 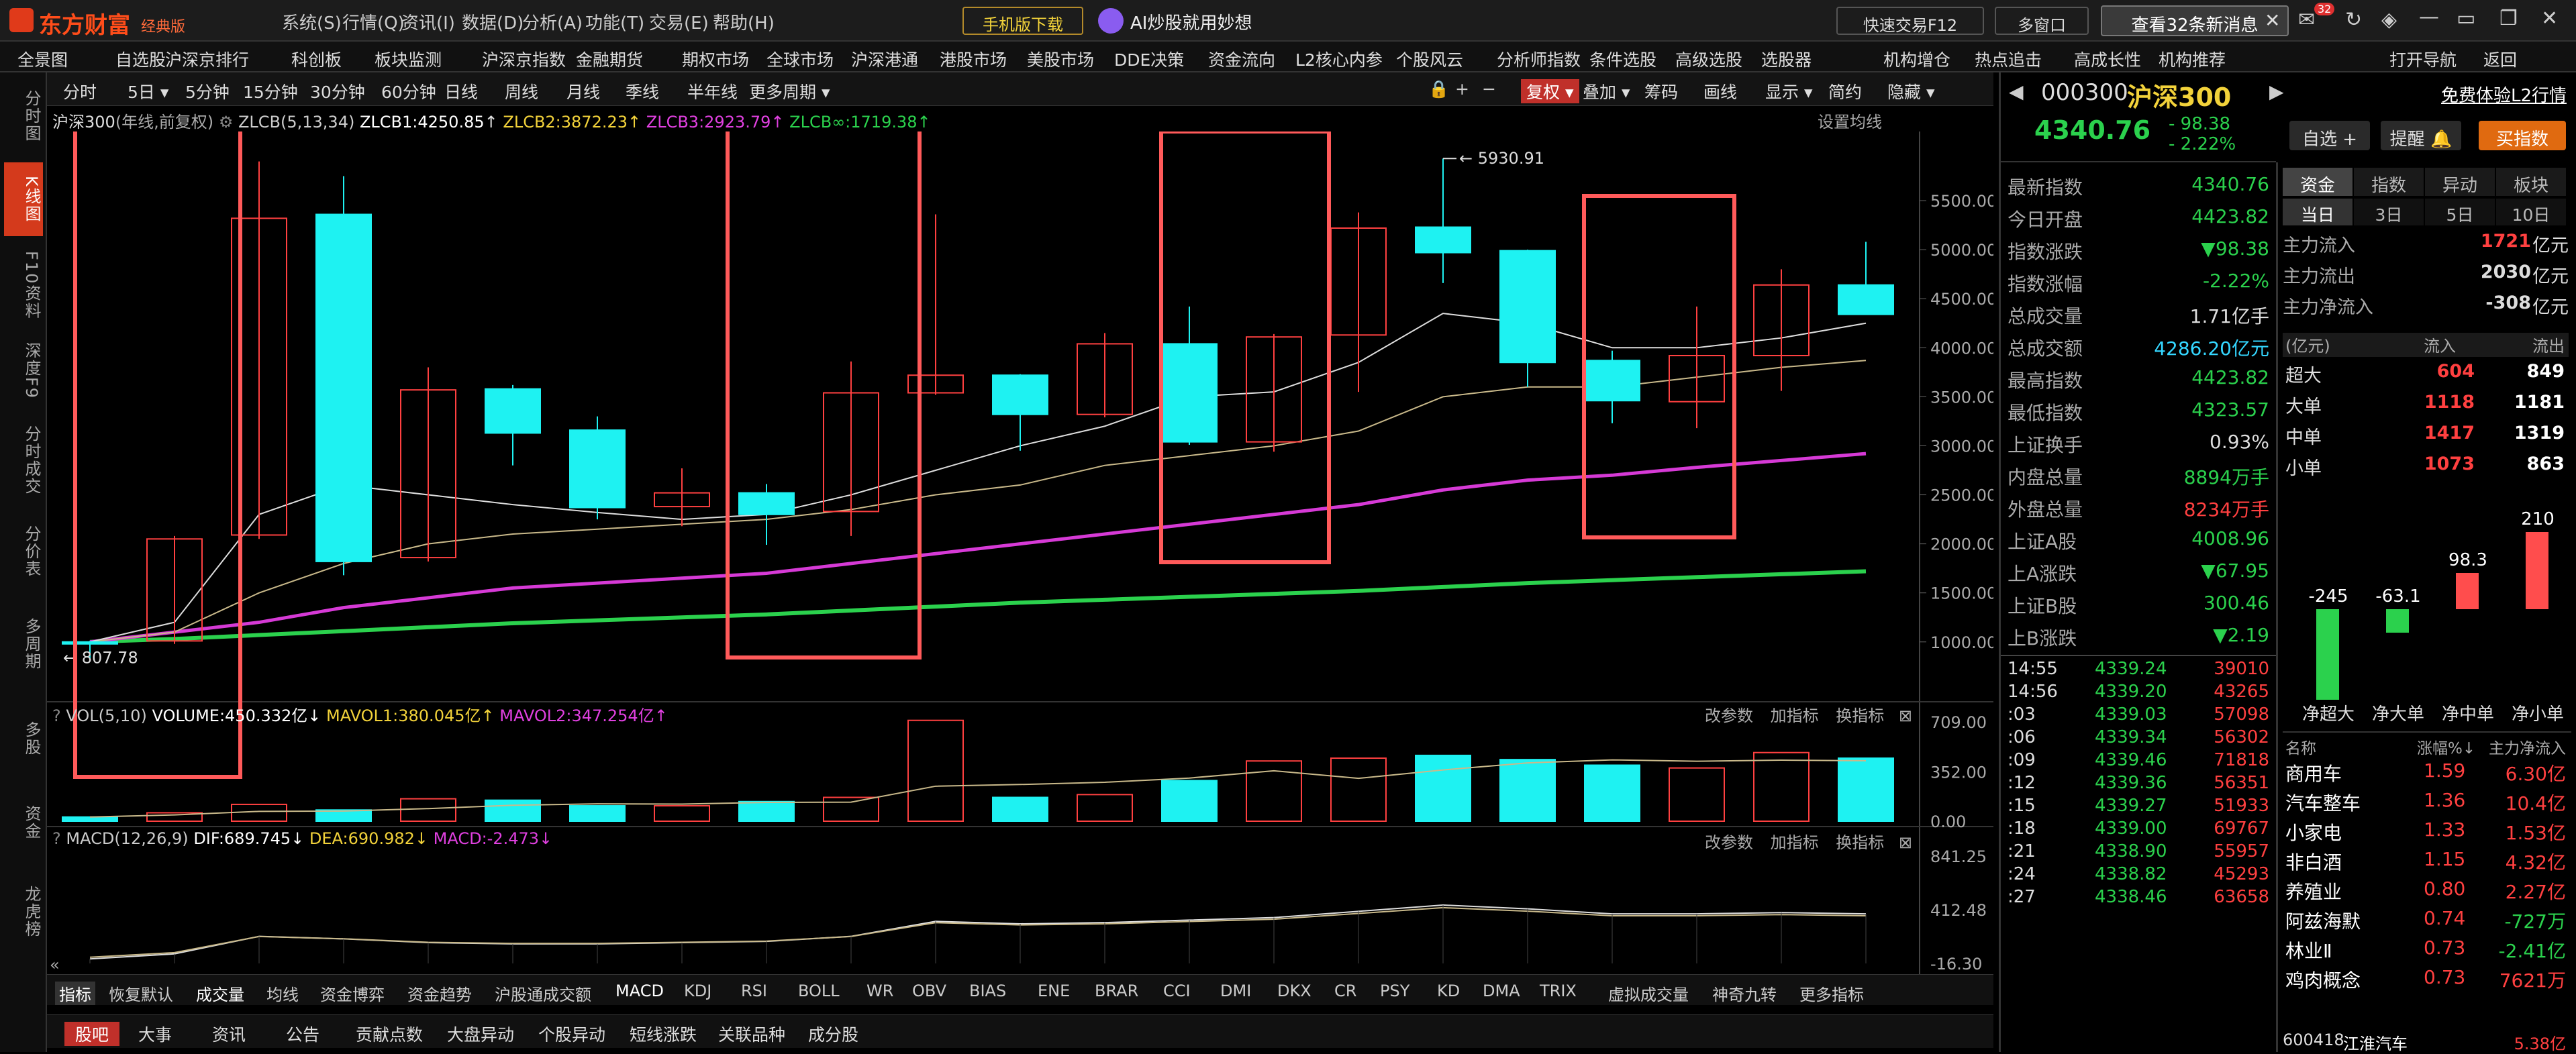 I want to click on minus-icon: −, so click(x=1489, y=89).